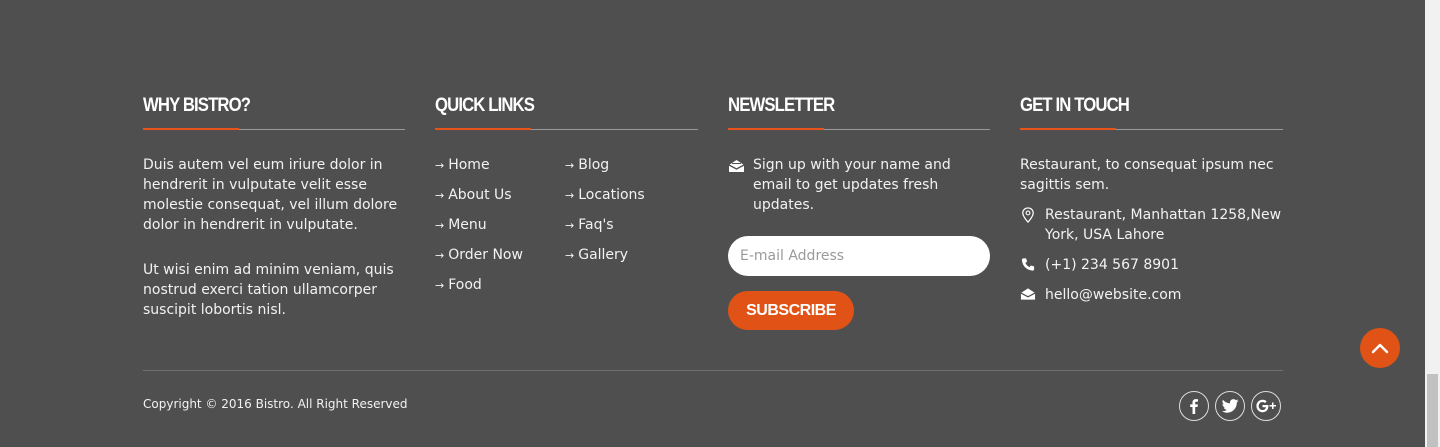 This screenshot has height=447, width=1440. What do you see at coordinates (596, 225) in the screenshot?
I see `quick-link-label: Faq's` at bounding box center [596, 225].